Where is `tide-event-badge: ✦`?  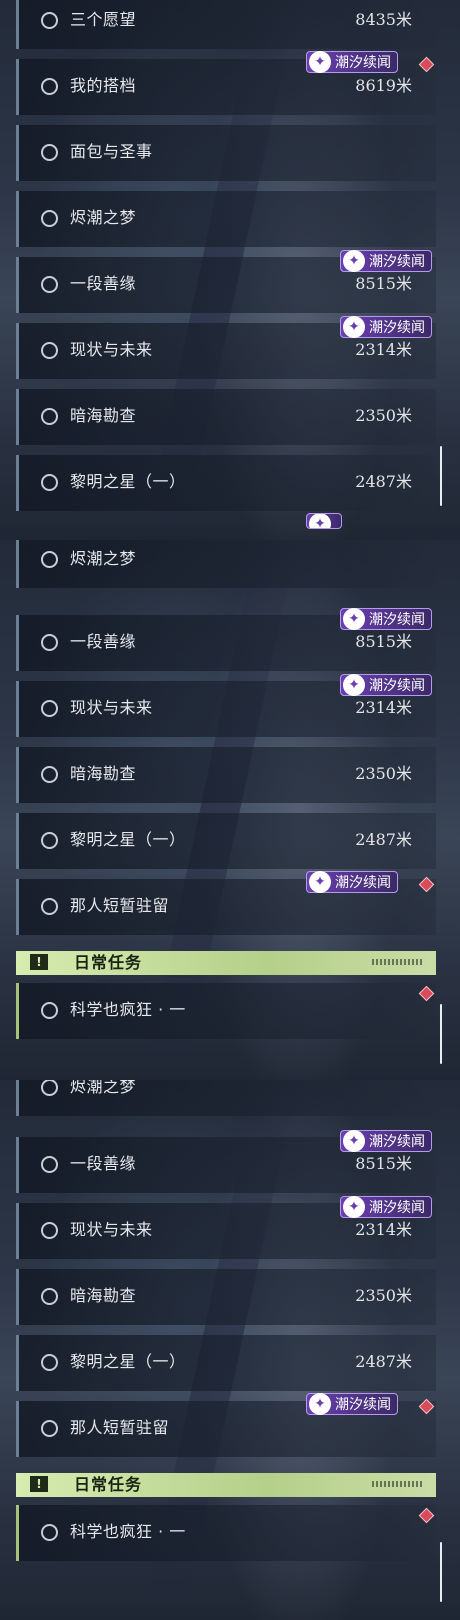
tide-event-badge: ✦ is located at coordinates (324, 521).